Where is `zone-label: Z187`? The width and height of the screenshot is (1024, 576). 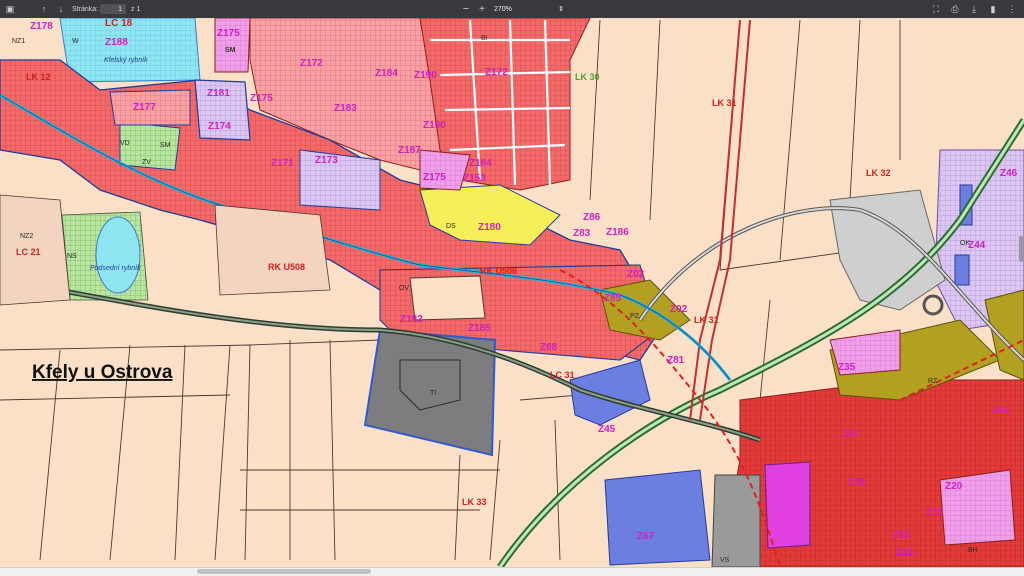 zone-label: Z187 is located at coordinates (409, 150).